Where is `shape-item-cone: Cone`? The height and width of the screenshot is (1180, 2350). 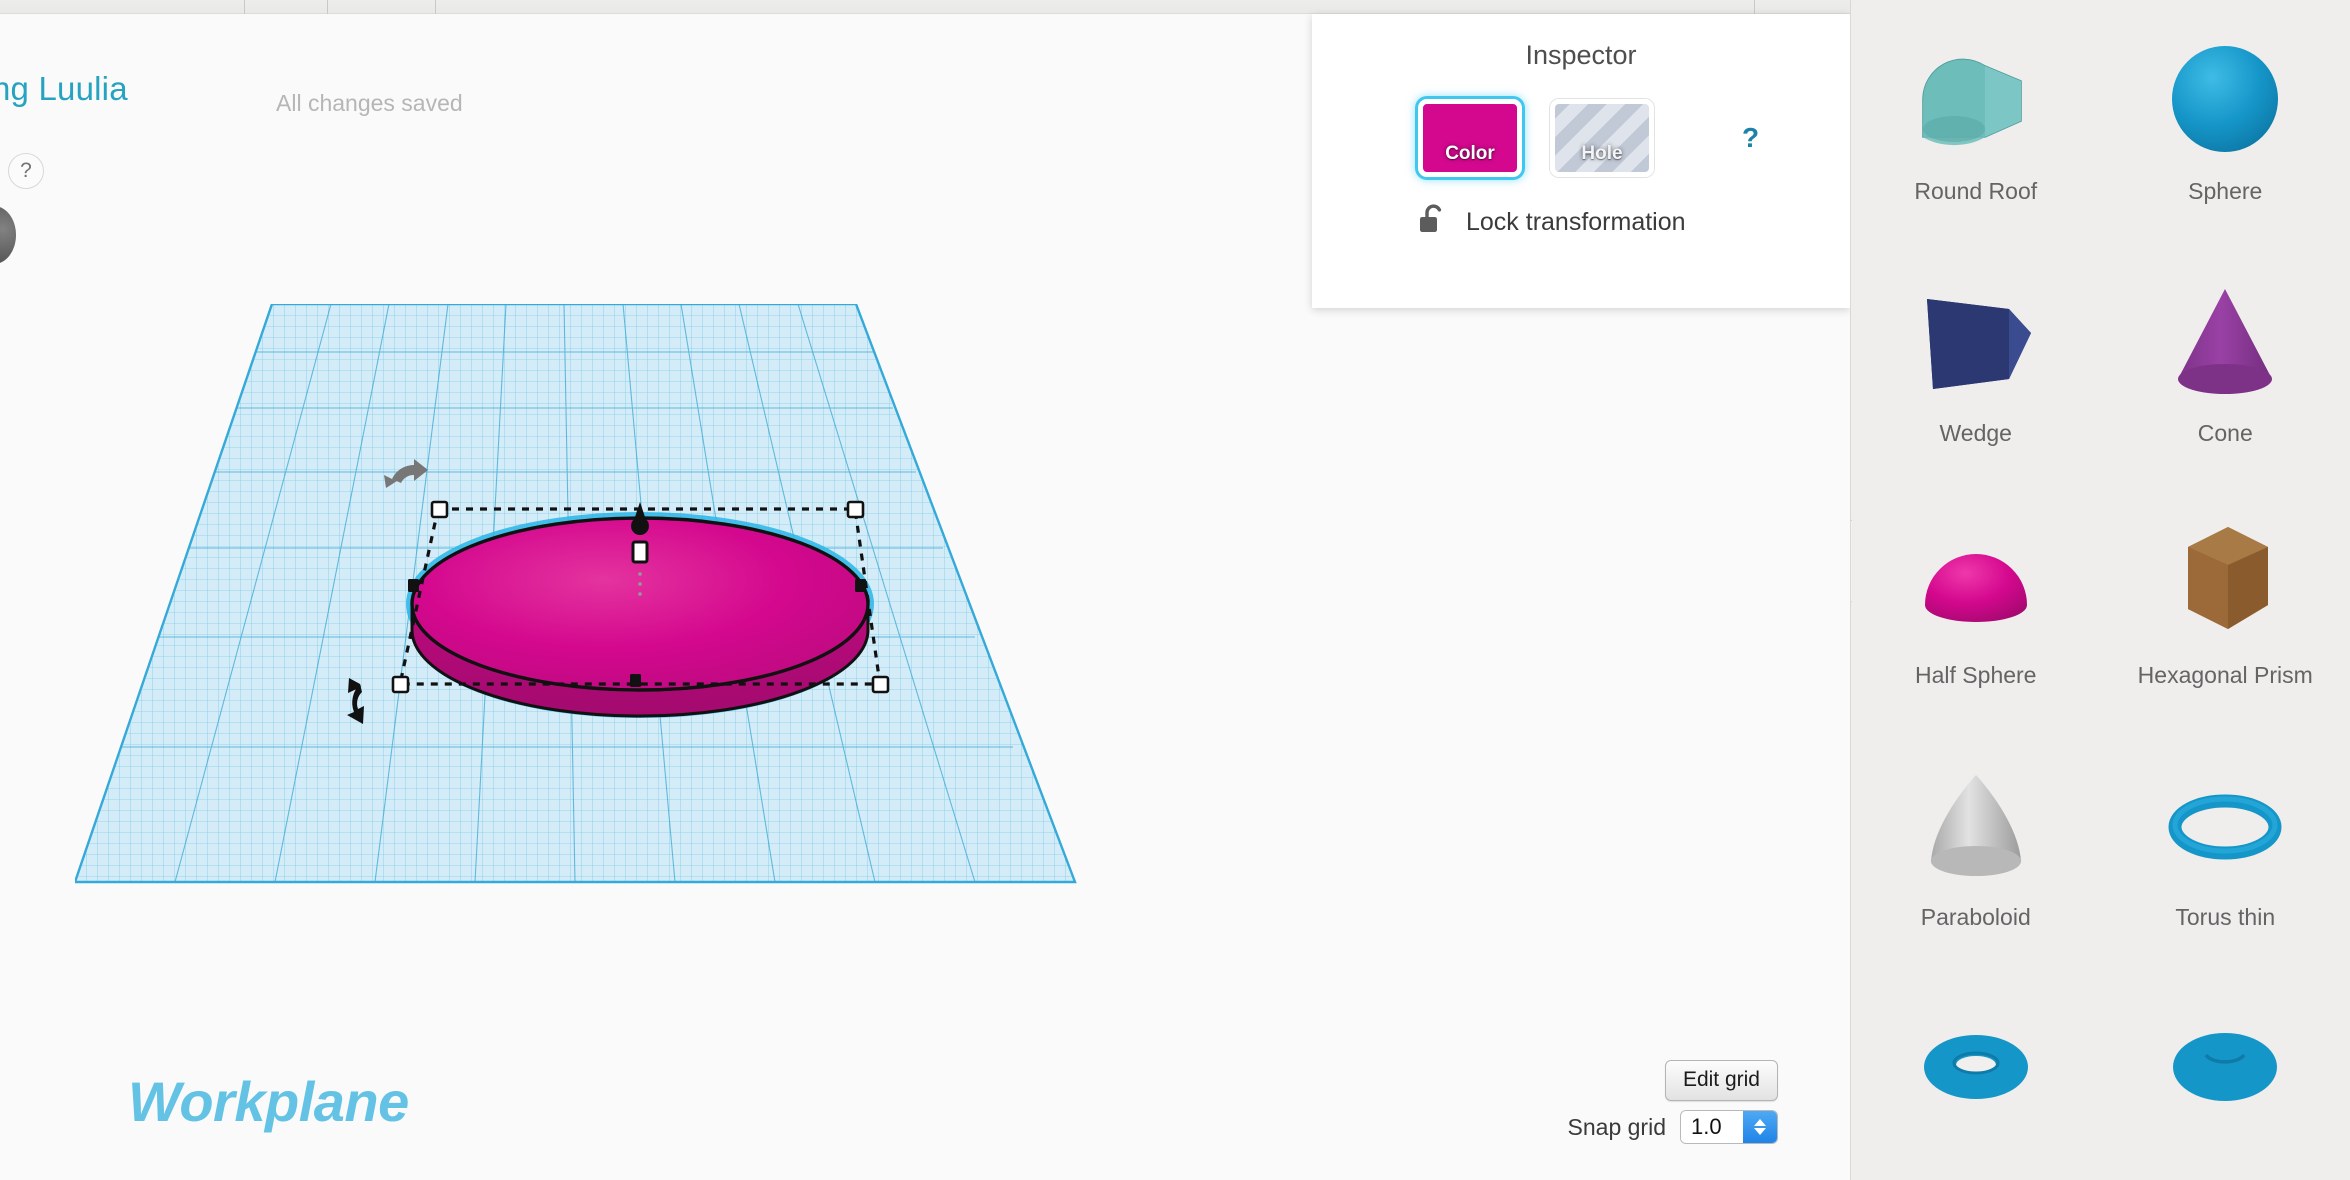 shape-item-cone: Cone is located at coordinates (2225, 382).